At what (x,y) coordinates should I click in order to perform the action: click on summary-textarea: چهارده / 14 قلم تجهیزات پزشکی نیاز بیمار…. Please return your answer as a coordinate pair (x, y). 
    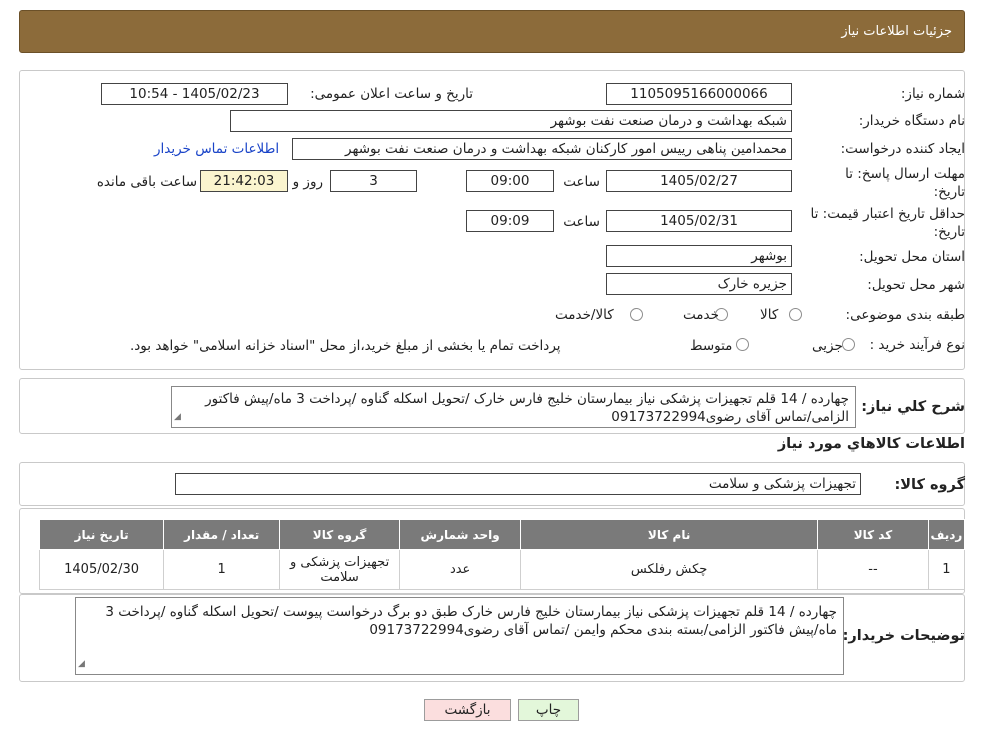
    Looking at the image, I should click on (513, 407).